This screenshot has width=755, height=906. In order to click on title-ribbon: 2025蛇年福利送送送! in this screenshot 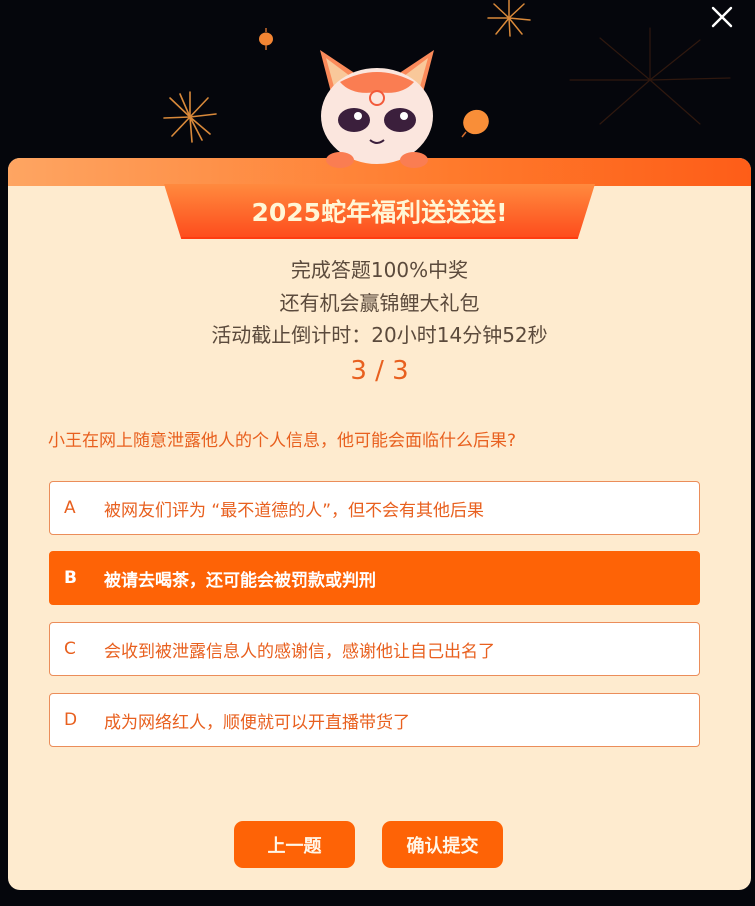, I will do `click(379, 211)`.